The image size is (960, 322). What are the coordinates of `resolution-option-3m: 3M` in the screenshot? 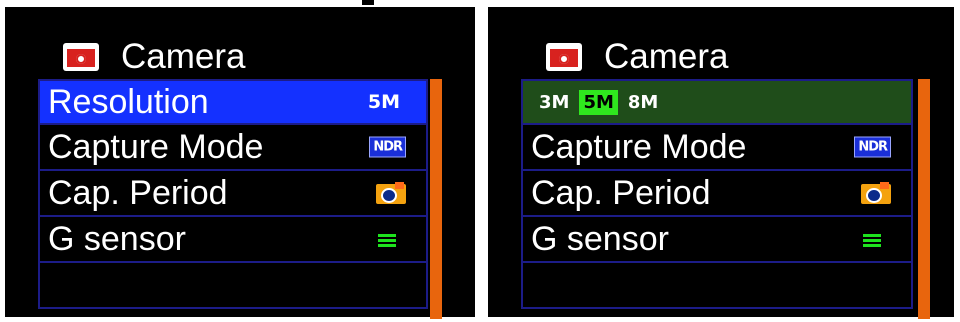 It's located at (554, 102).